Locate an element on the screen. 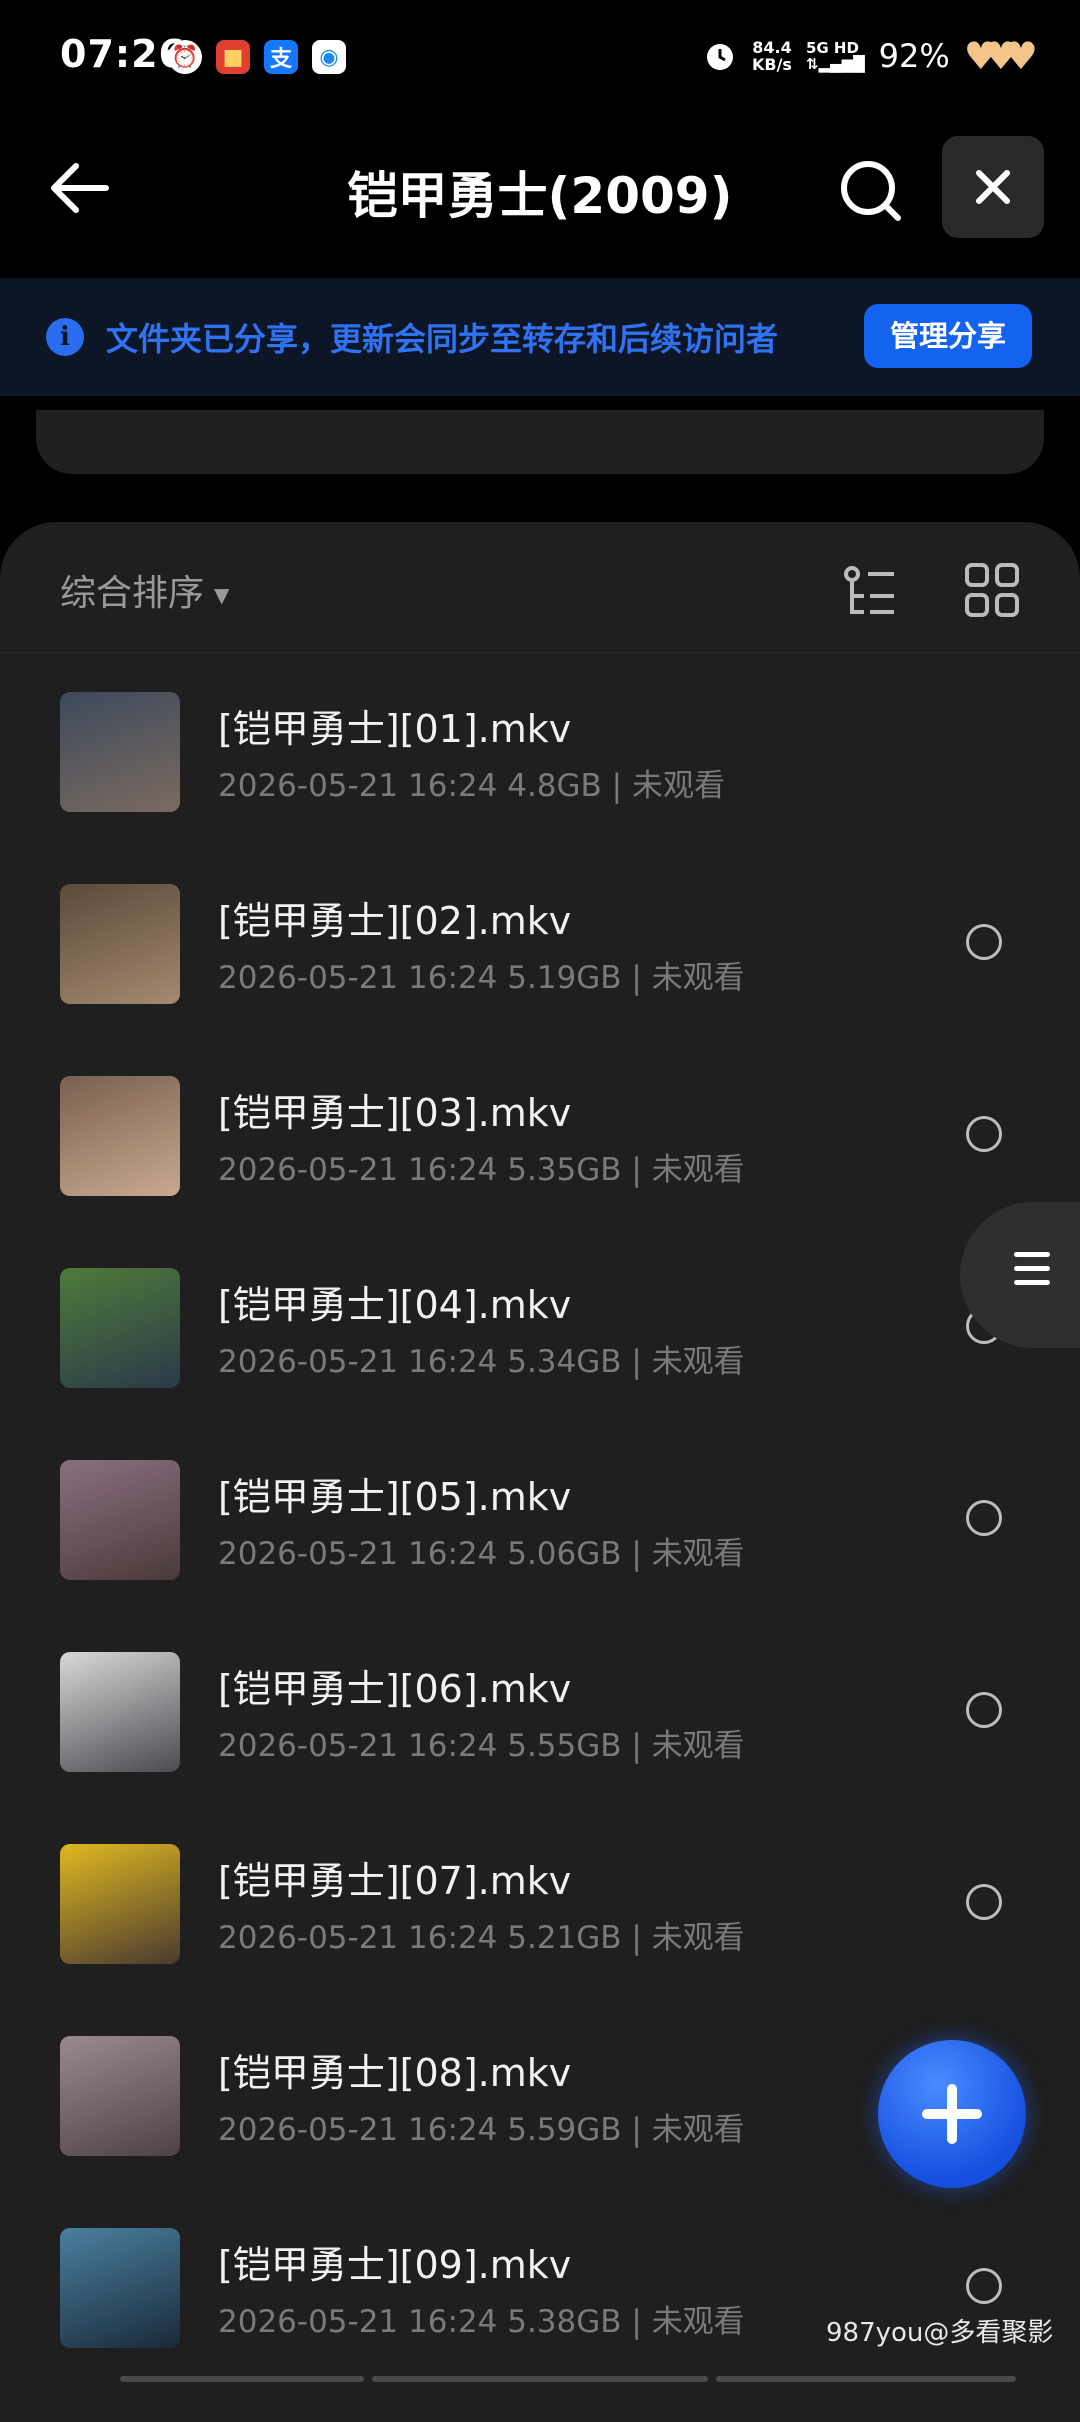 This screenshot has height=2422, width=1080. file-meta: 2026-05-21 16:24 5.55GB | 未观看 is located at coordinates (481, 1746).